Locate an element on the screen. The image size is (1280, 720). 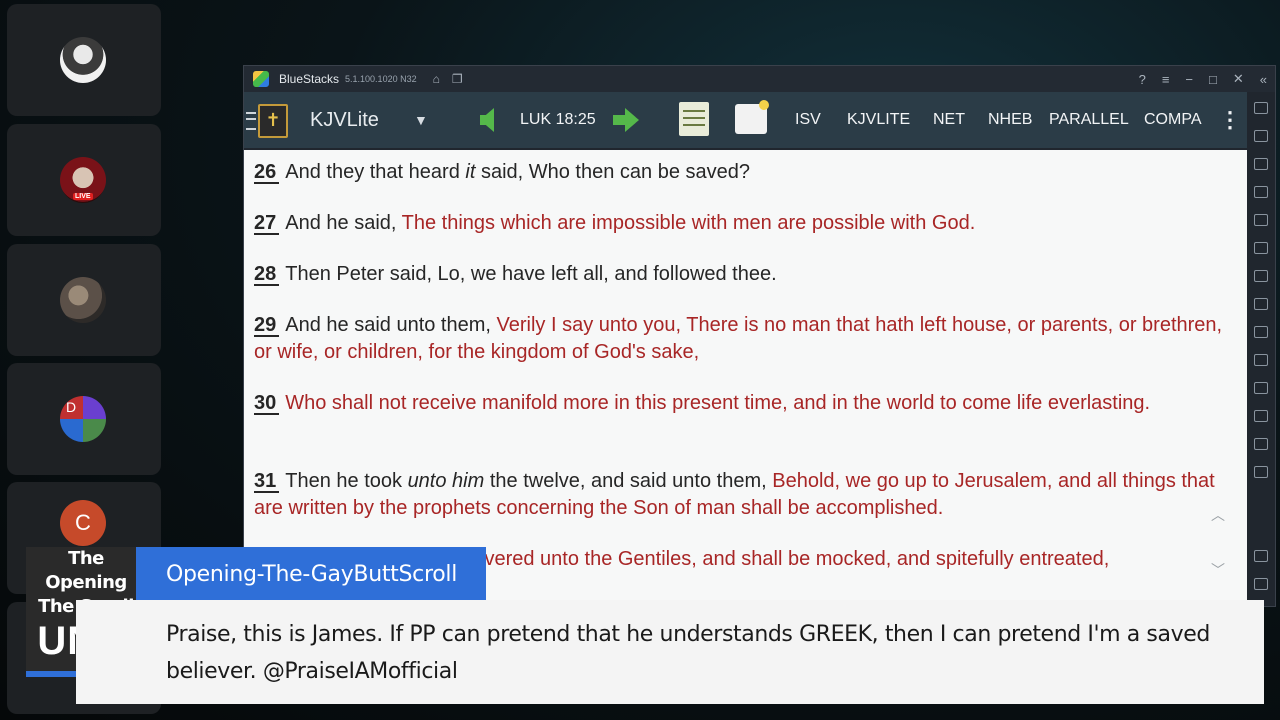
window-version: 5.1.100.1020 N32 is located at coordinates (381, 79).